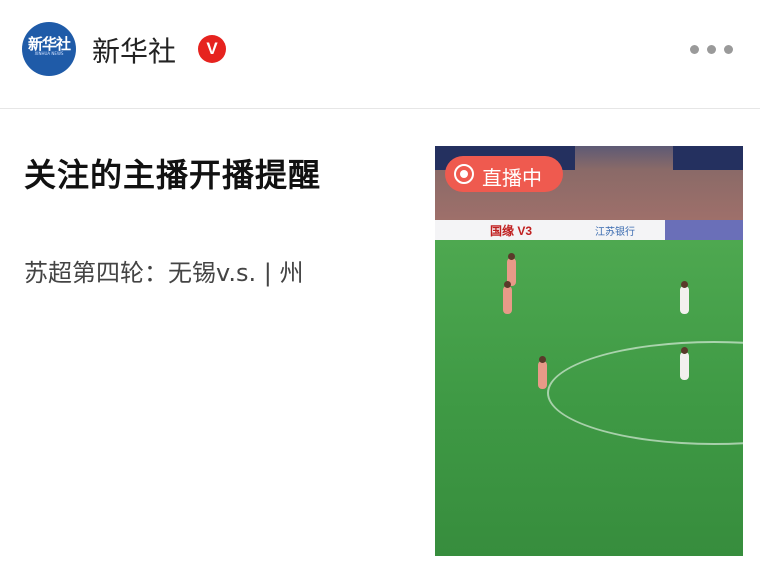 This screenshot has height=561, width=760. What do you see at coordinates (704, 230) in the screenshot?
I see `advertising-board-panel` at bounding box center [704, 230].